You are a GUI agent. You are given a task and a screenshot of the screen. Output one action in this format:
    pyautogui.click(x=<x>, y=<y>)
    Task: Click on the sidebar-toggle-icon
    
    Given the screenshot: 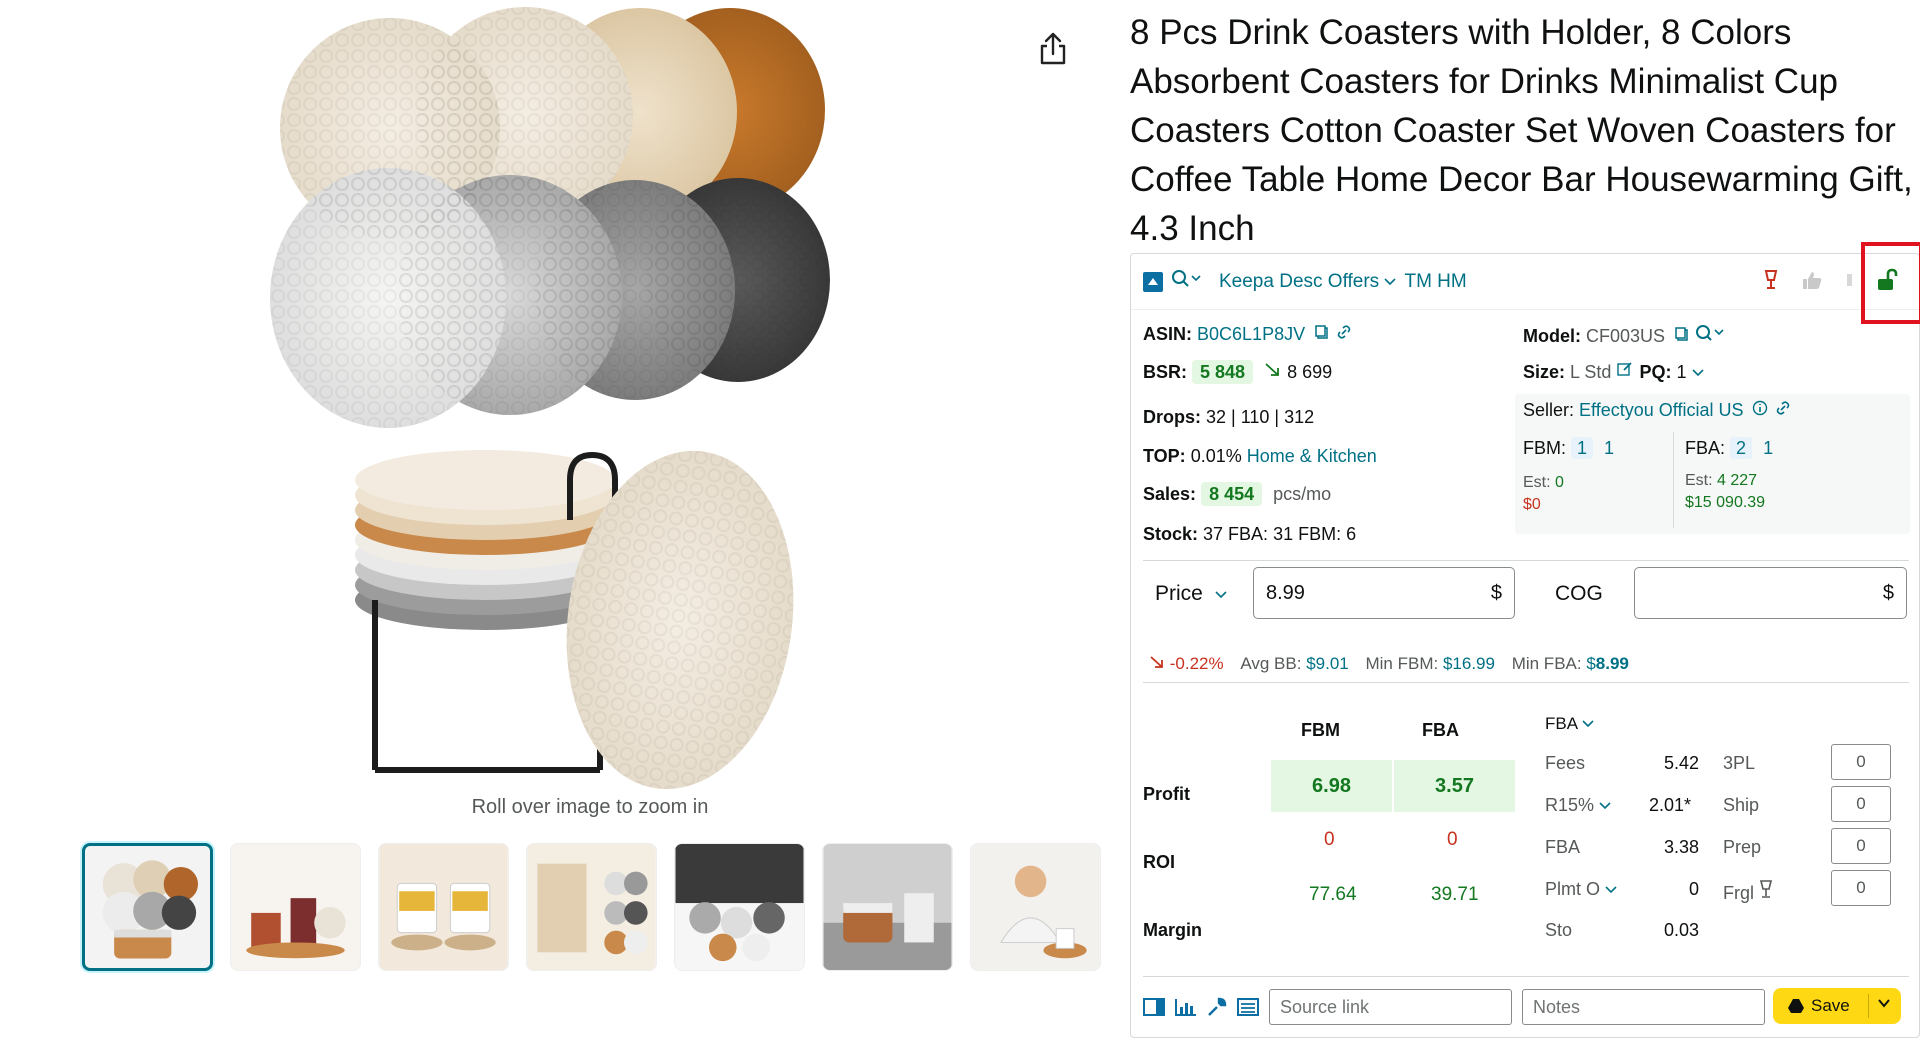 What is the action you would take?
    pyautogui.click(x=1154, y=1007)
    